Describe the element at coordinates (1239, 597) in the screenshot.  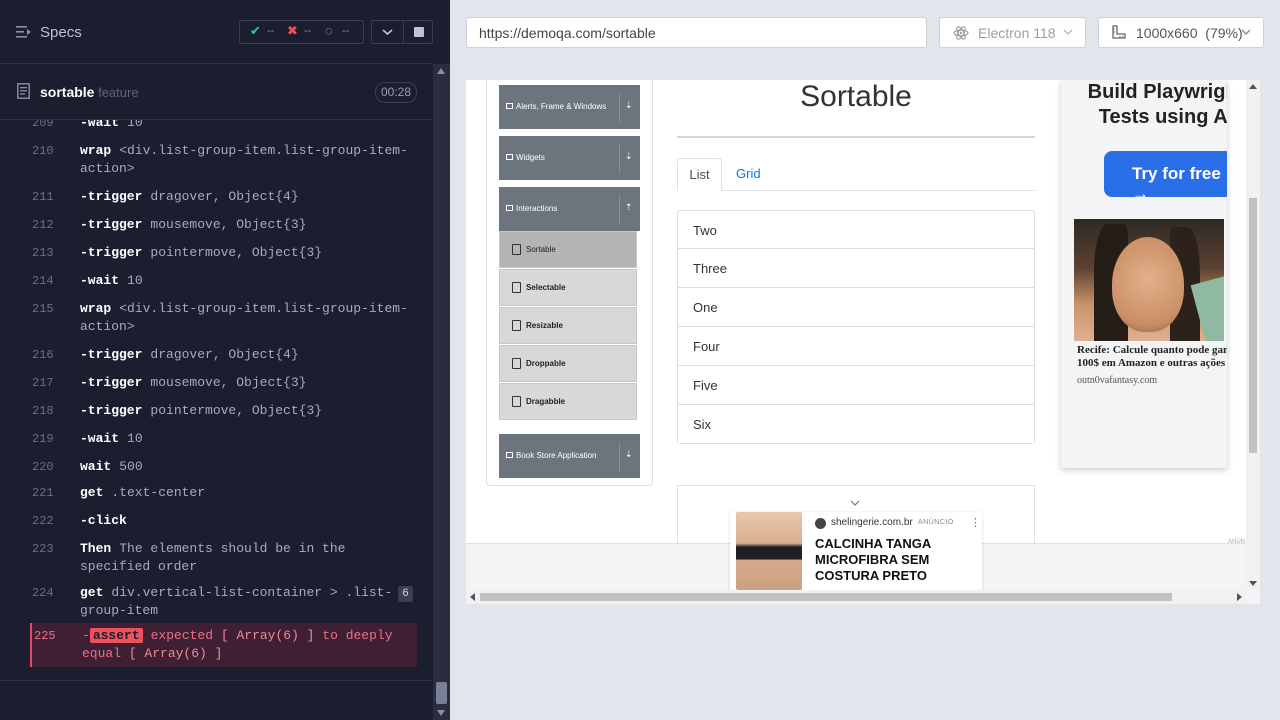
I see `scroll-right-arrow-icon` at that location.